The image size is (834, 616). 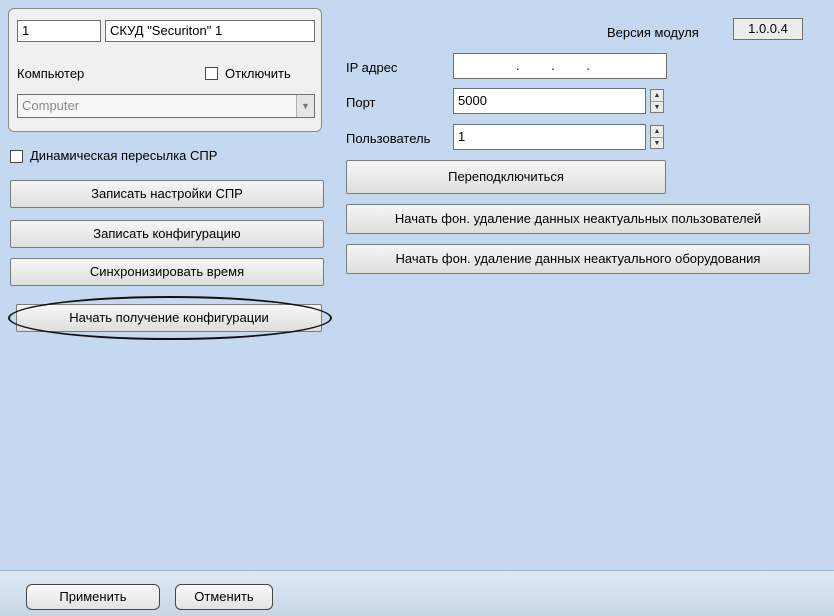 What do you see at coordinates (51, 73) in the screenshot?
I see `computer-label: Компьютер` at bounding box center [51, 73].